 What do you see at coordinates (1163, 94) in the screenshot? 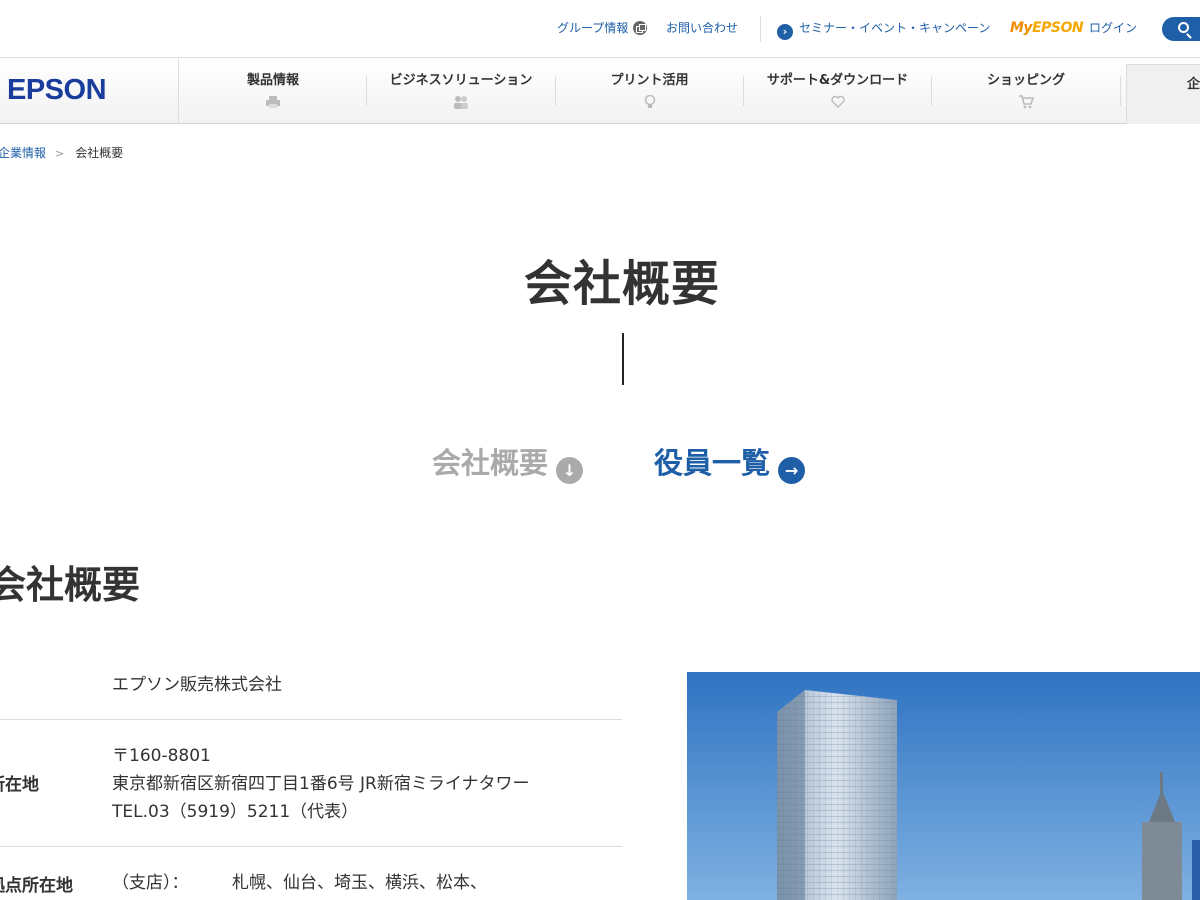
I see `nav-item-corporate-active: 企業情報` at bounding box center [1163, 94].